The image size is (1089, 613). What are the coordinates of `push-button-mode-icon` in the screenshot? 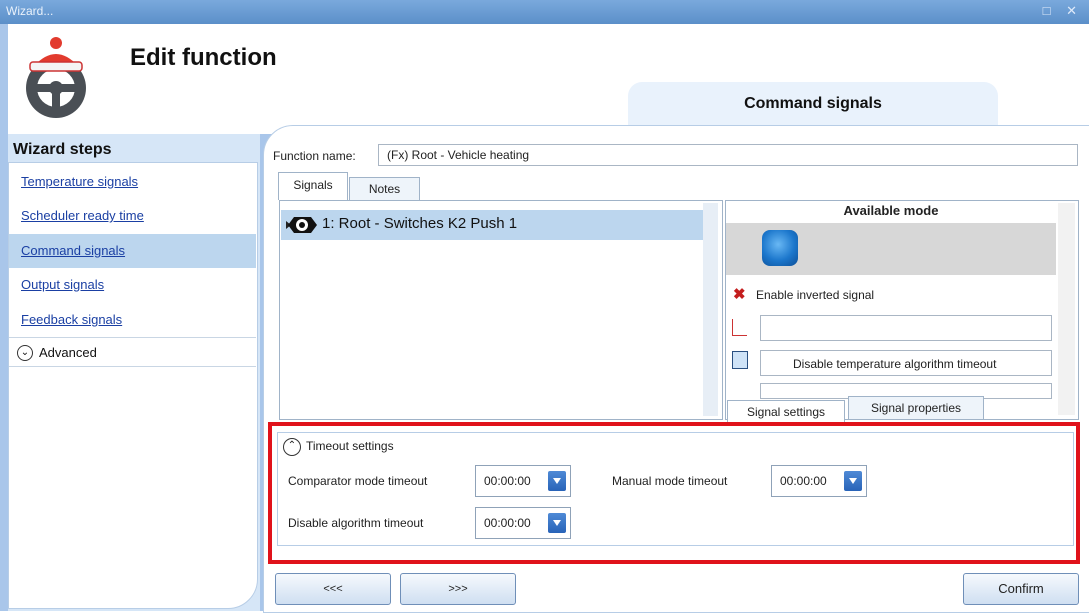 It's located at (780, 248).